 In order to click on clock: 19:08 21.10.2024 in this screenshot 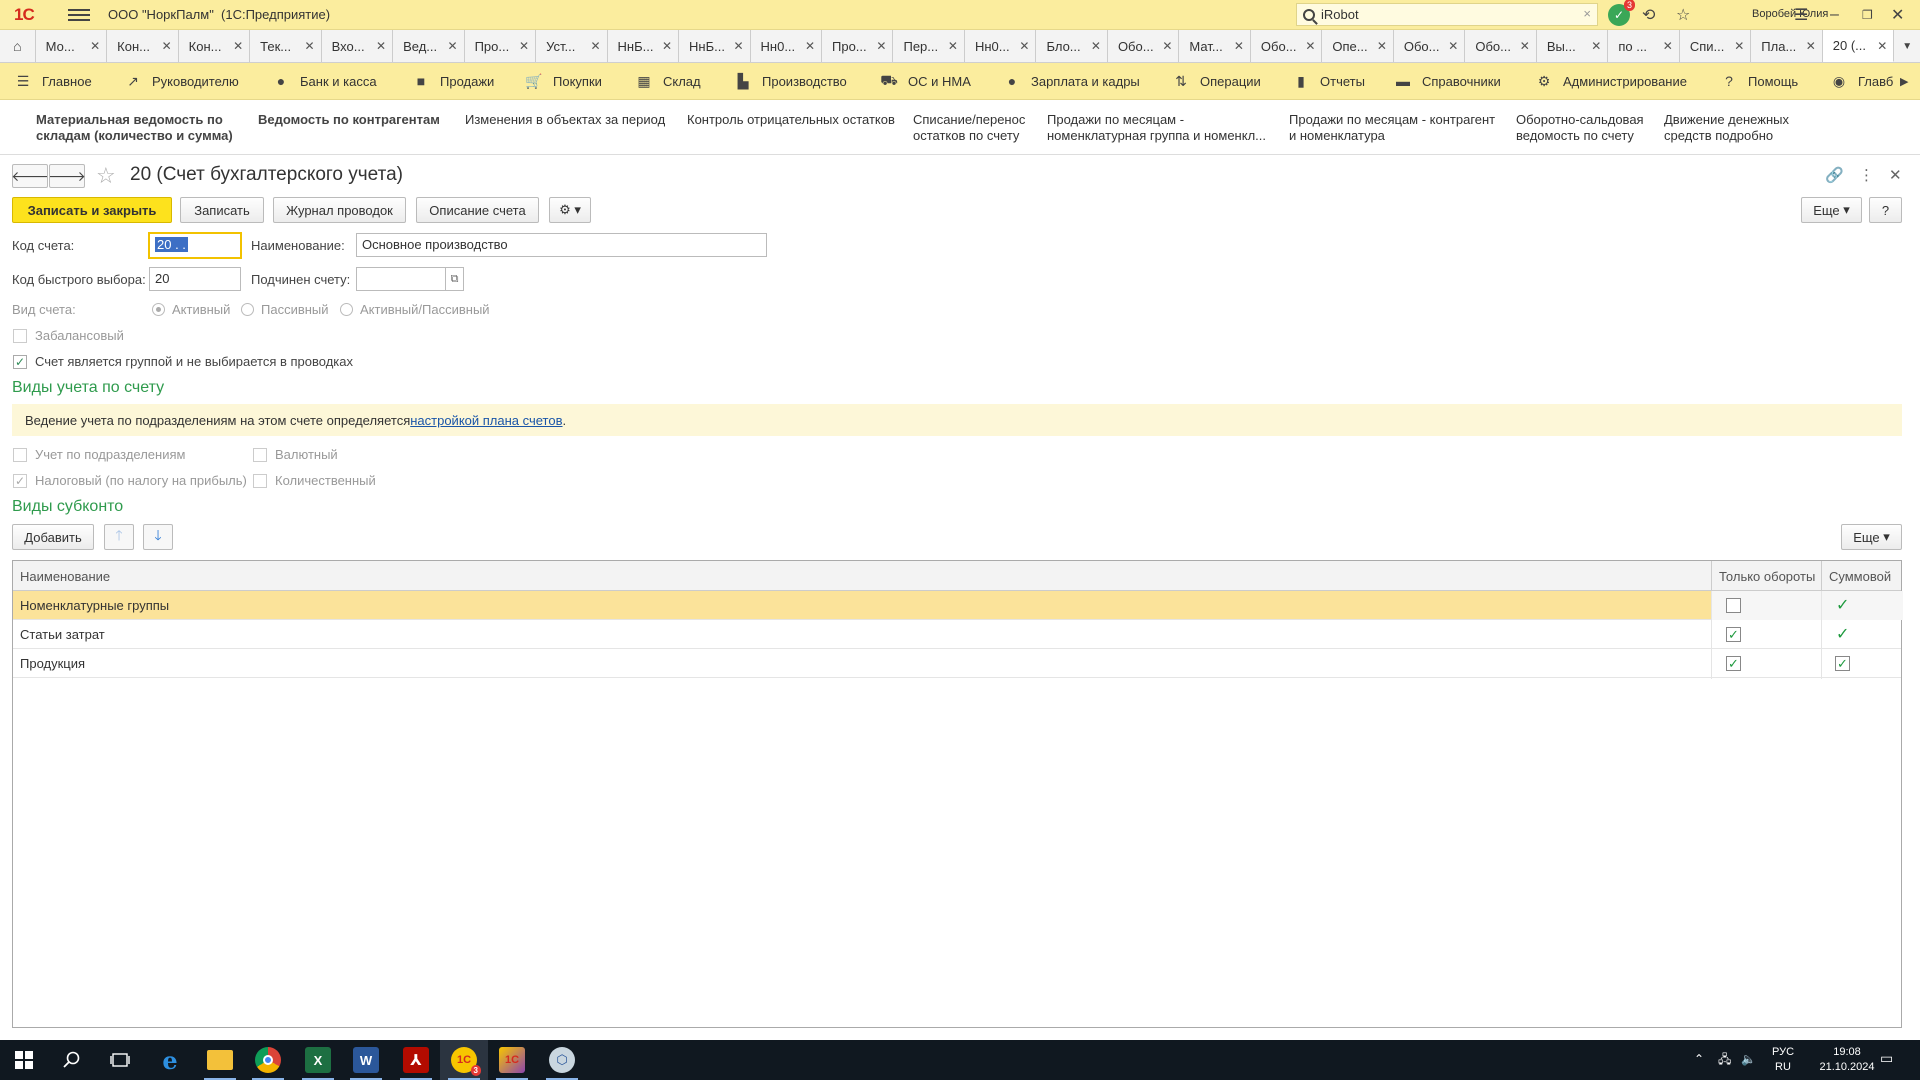, I will do `click(1847, 1060)`.